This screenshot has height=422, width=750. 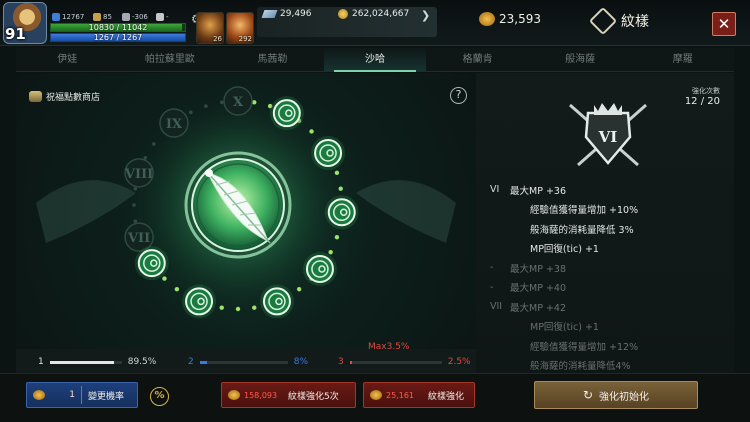 I want to click on center-rune, so click(x=238, y=205).